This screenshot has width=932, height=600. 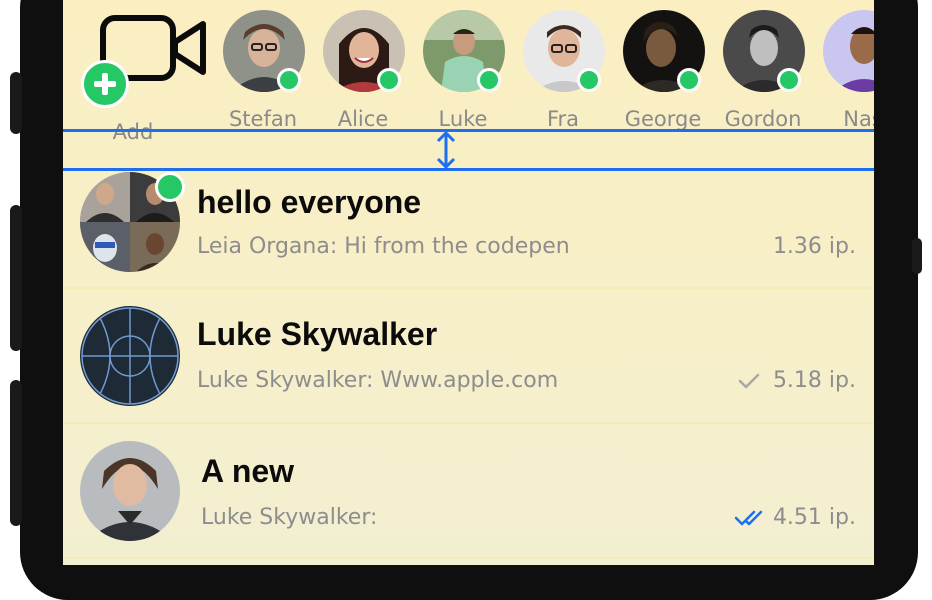 I want to click on resize-vertical-icon, so click(x=446, y=150).